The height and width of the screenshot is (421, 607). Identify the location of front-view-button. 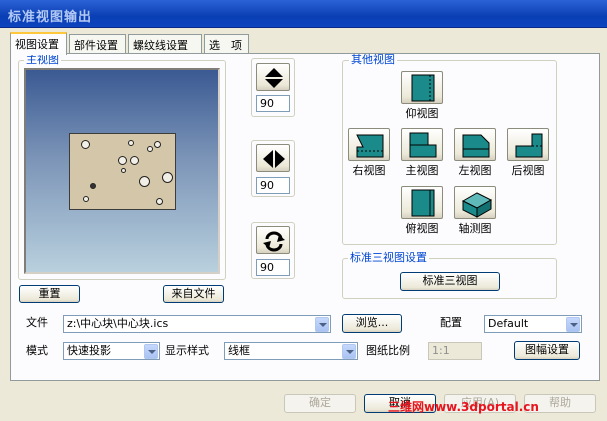
(422, 144).